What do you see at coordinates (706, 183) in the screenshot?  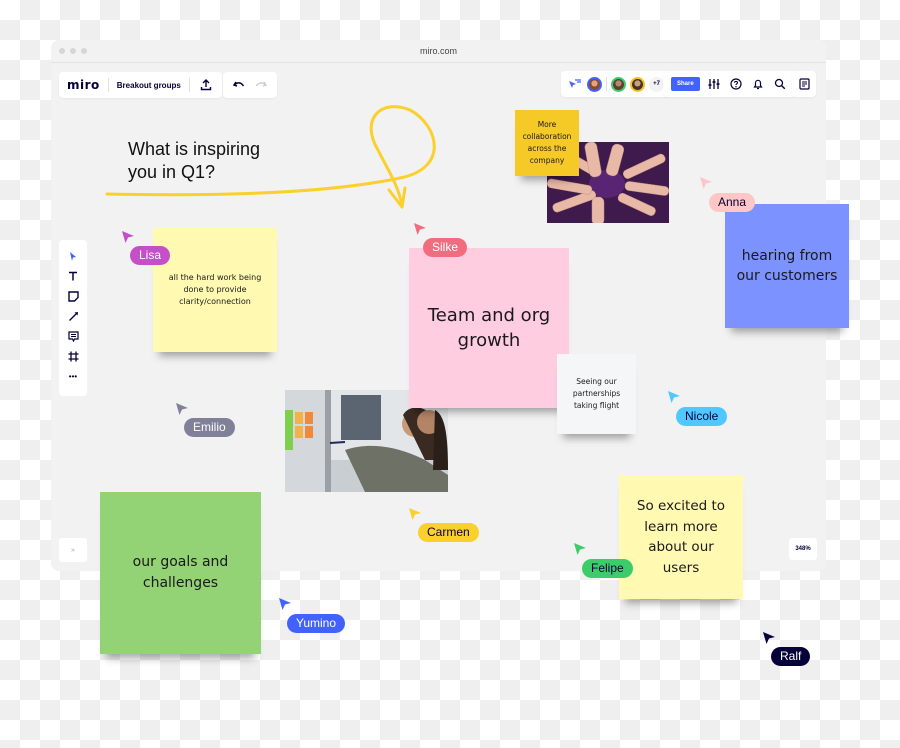 I see `cursor-pointer-icon-anna` at bounding box center [706, 183].